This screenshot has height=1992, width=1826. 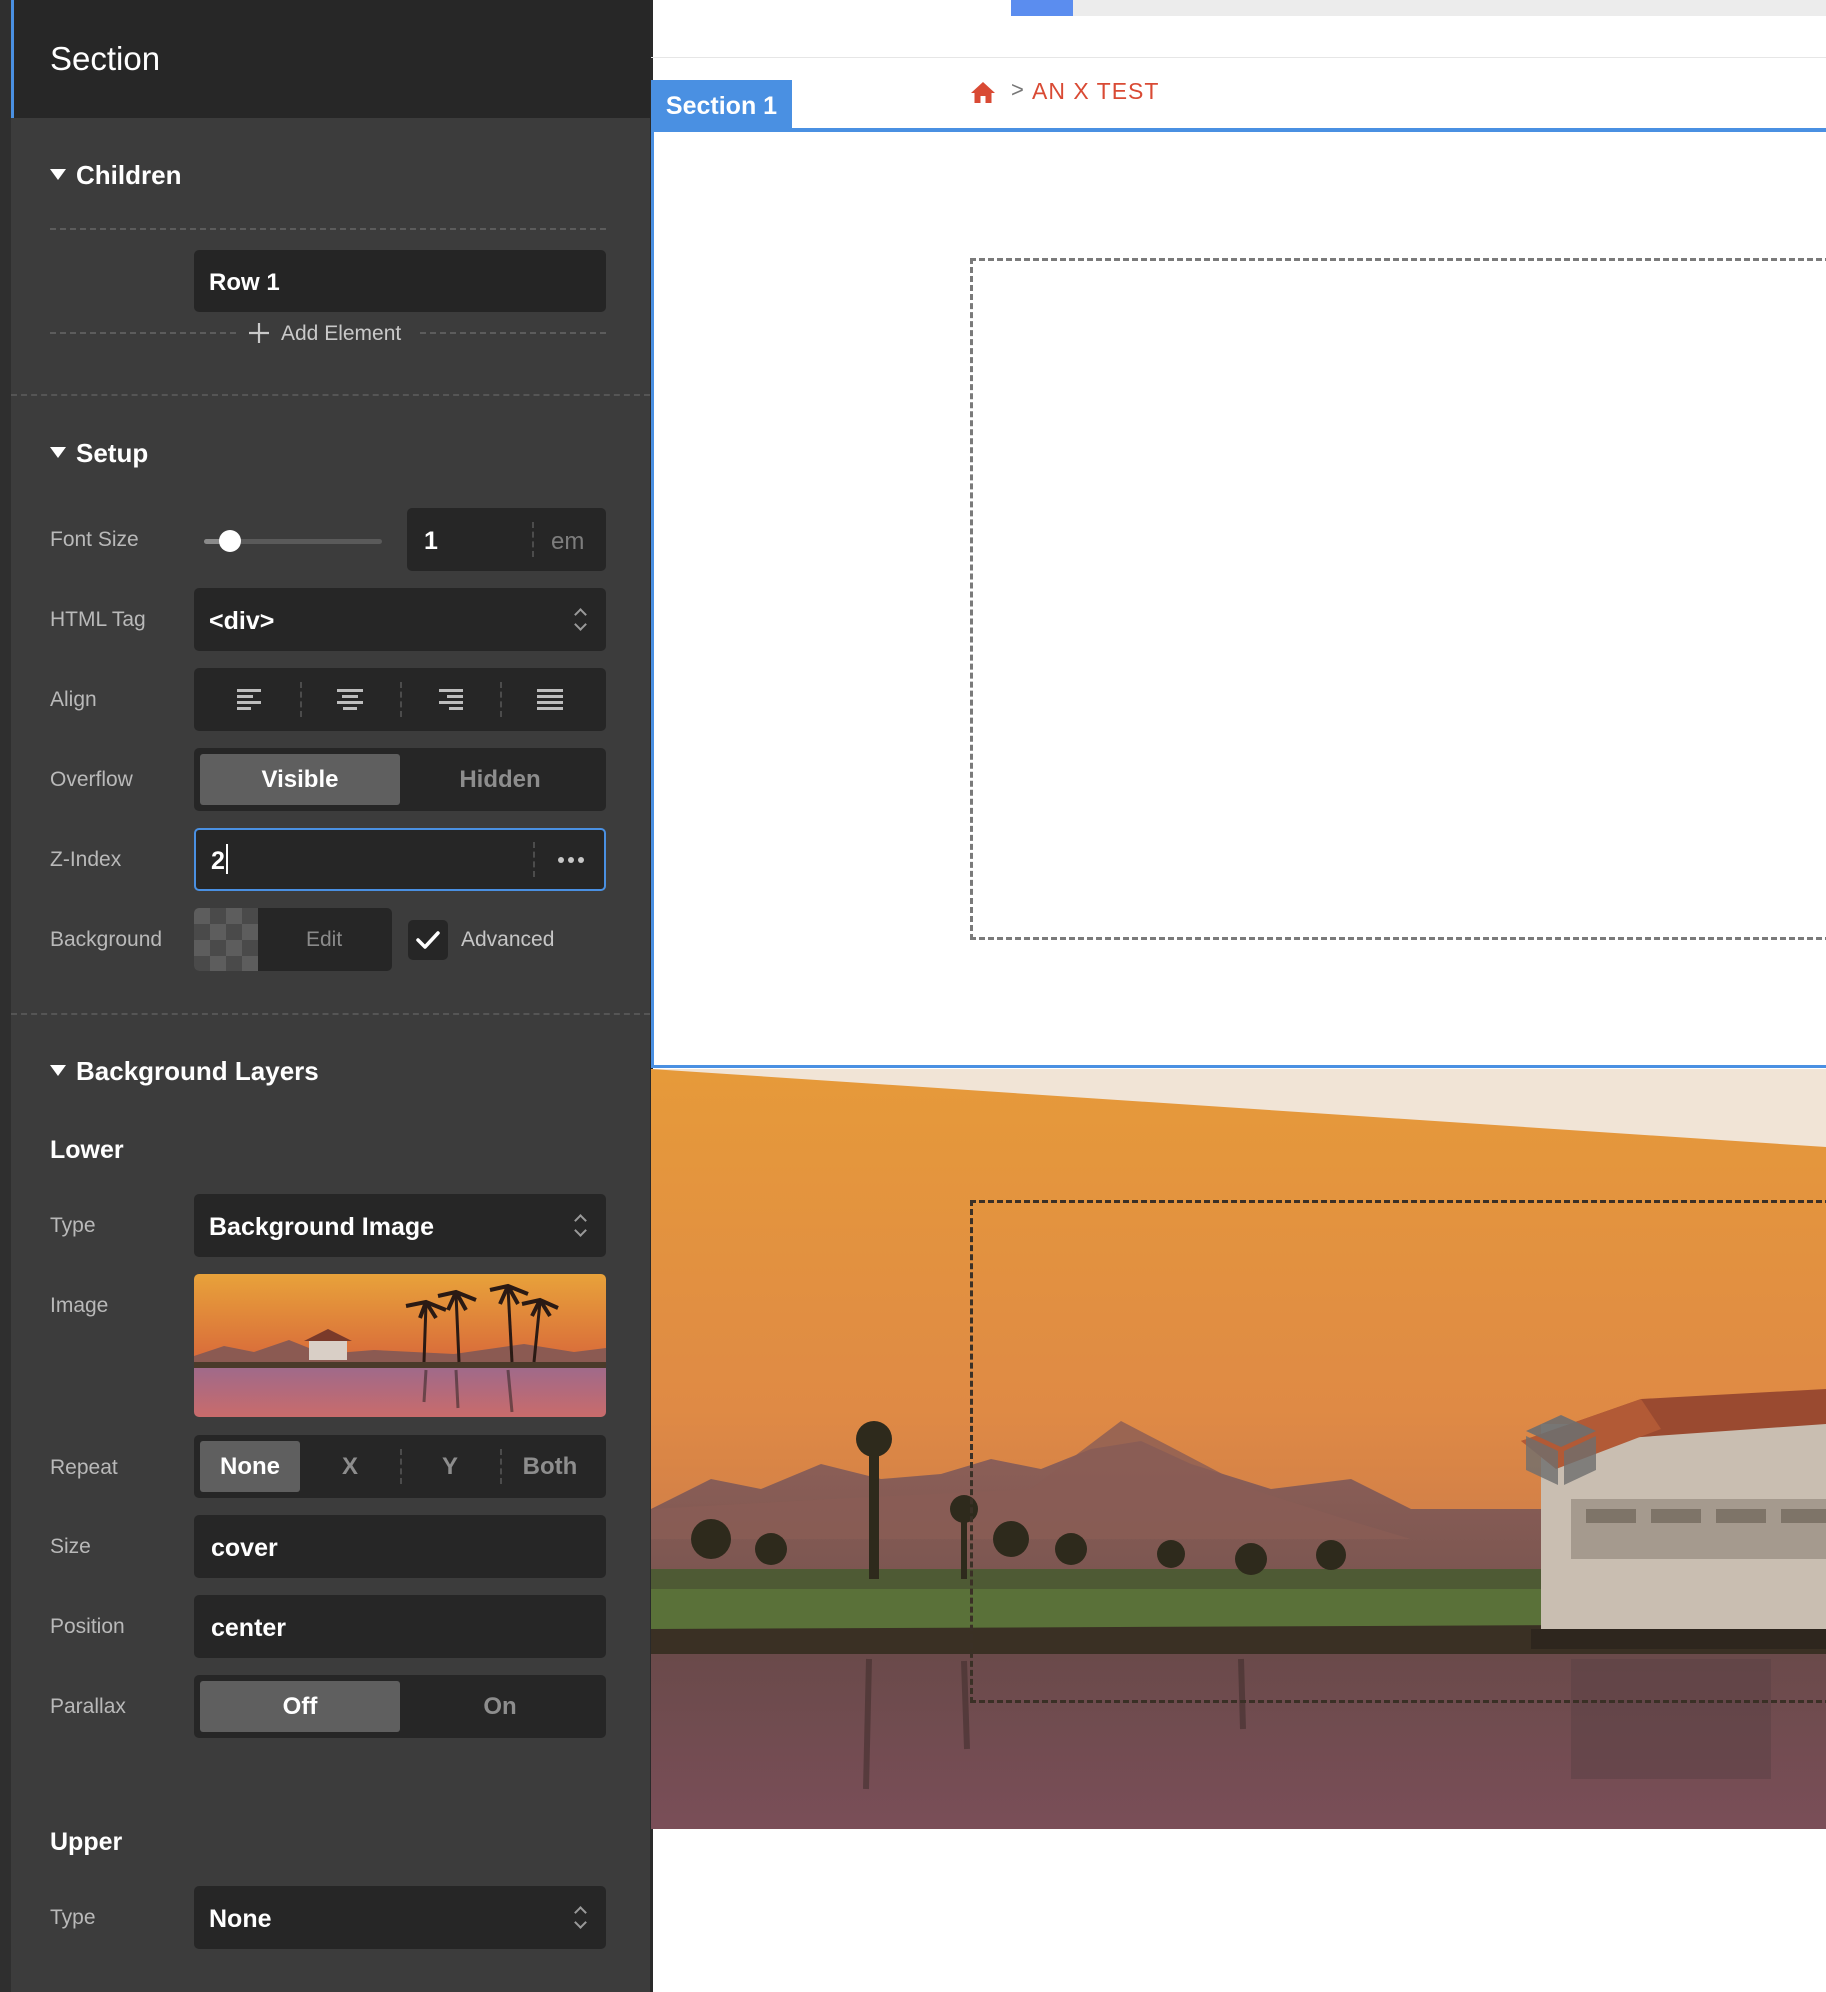 I want to click on section-1-tab: Section 1, so click(x=721, y=104).